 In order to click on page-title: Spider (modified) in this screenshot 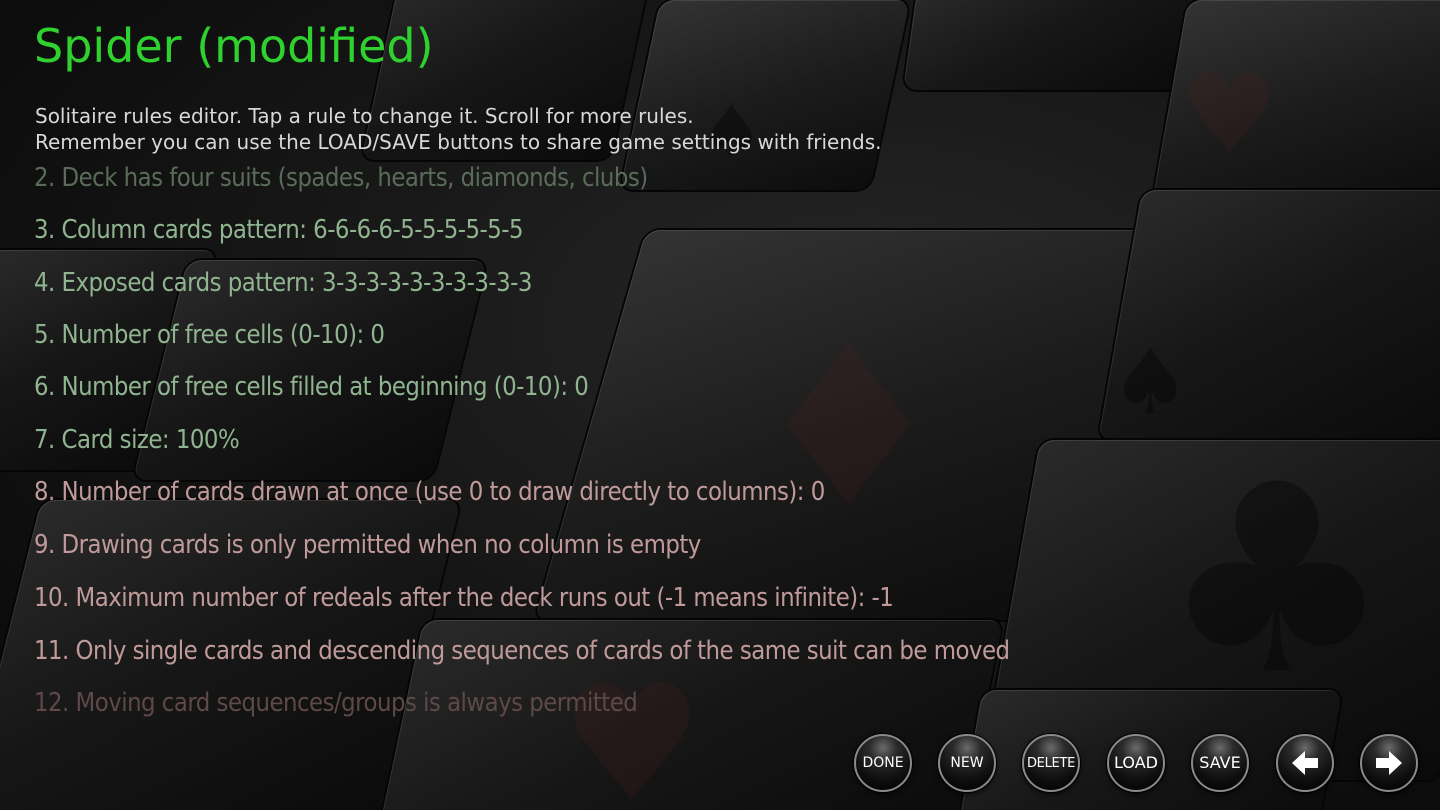, I will do `click(234, 46)`.